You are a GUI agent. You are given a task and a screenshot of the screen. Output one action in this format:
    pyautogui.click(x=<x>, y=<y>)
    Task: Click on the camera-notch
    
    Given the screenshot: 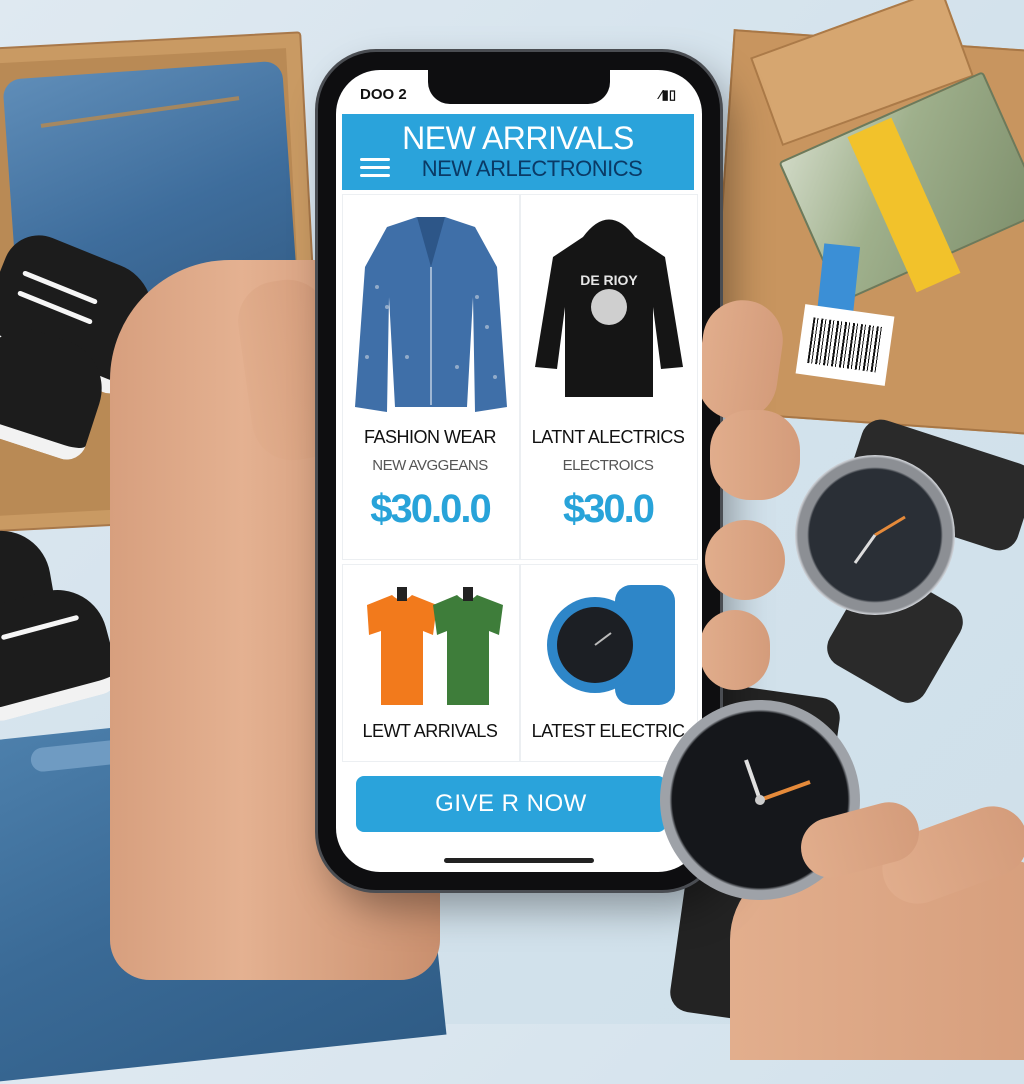 What is the action you would take?
    pyautogui.click(x=519, y=87)
    